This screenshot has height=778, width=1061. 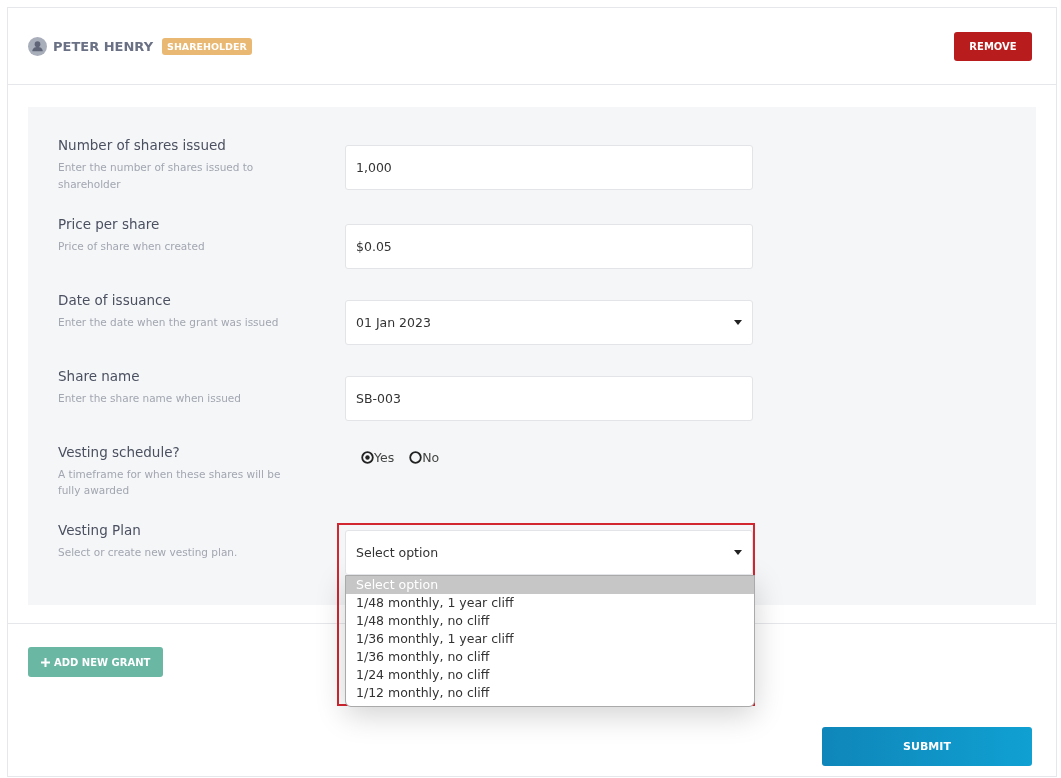 I want to click on dropdown-option: 1/36 monthly, no cliff, so click(x=550, y=657).